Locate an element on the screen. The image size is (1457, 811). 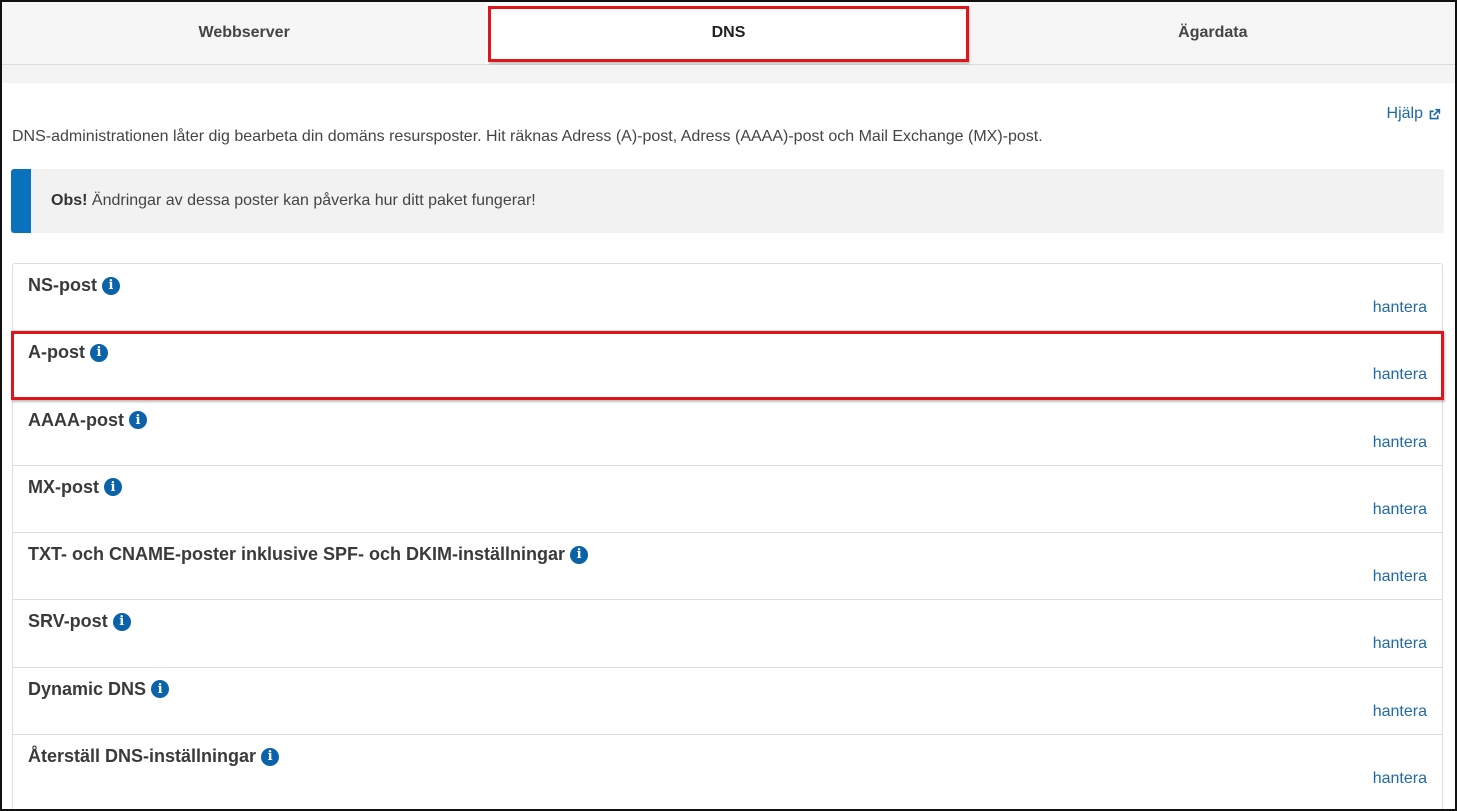
tab-dns: DNS is located at coordinates (728, 33).